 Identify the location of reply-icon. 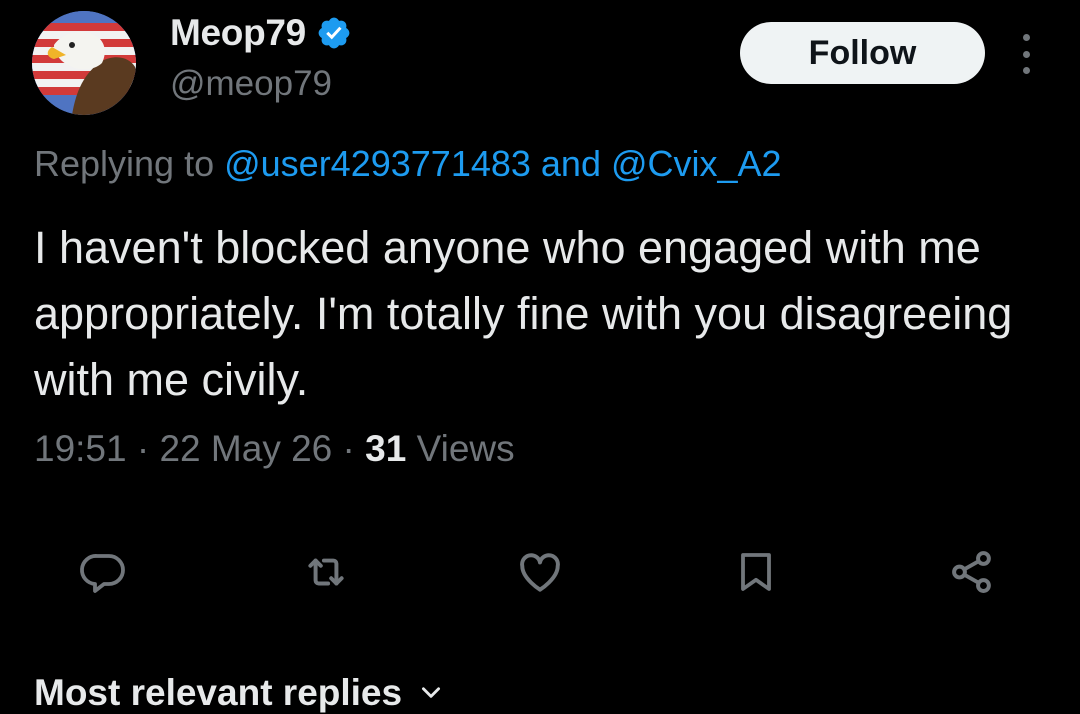
(103, 572).